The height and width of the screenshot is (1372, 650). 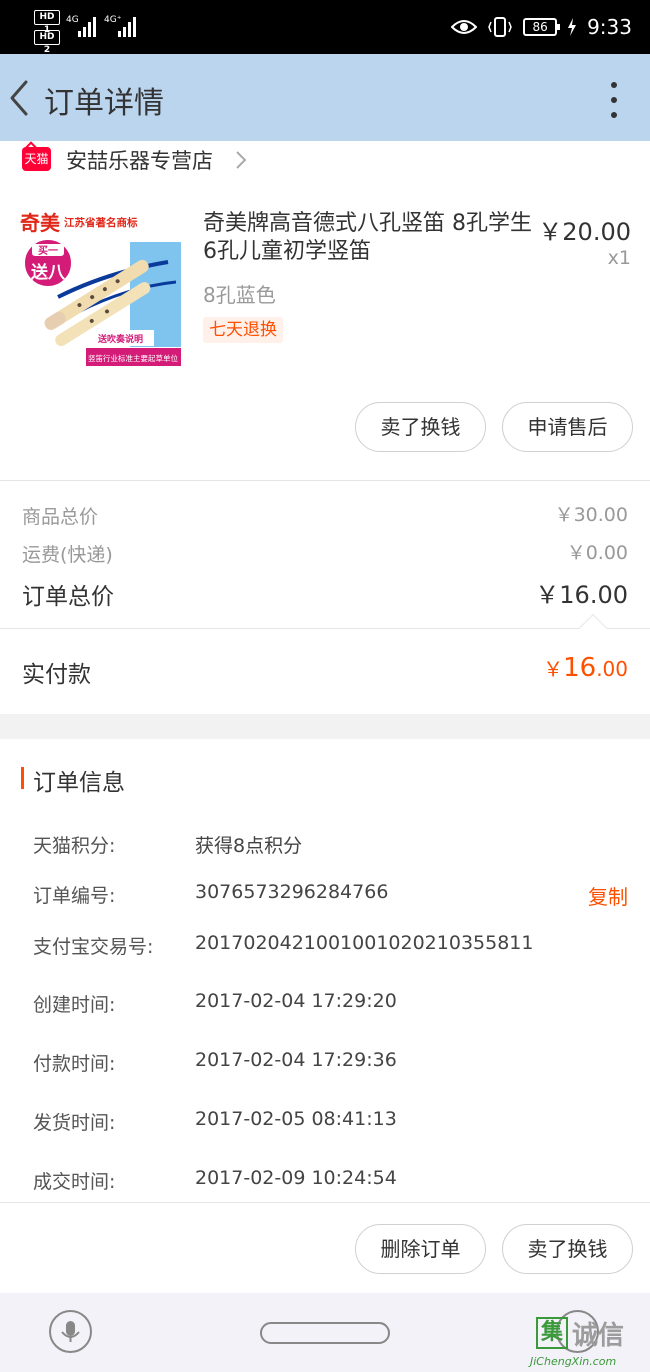 I want to click on promo-bottom-text: 送八, so click(x=48, y=272).